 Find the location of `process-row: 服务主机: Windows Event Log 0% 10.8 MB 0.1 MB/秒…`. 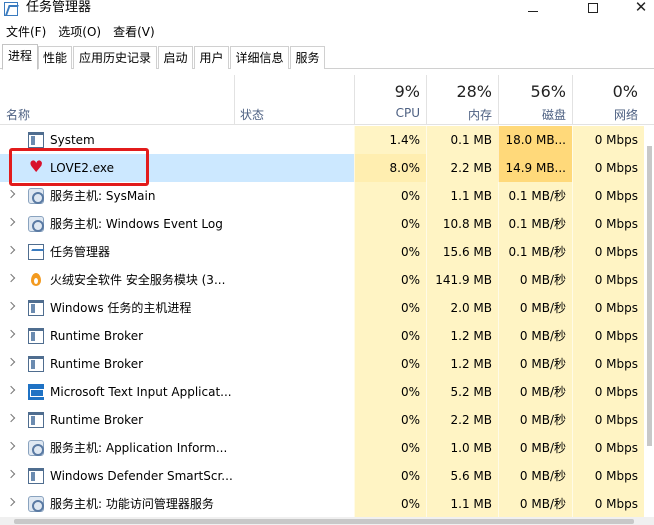

process-row: 服务主机: Windows Event Log 0% 10.8 MB 0.1 MB/秒… is located at coordinates (327, 224).